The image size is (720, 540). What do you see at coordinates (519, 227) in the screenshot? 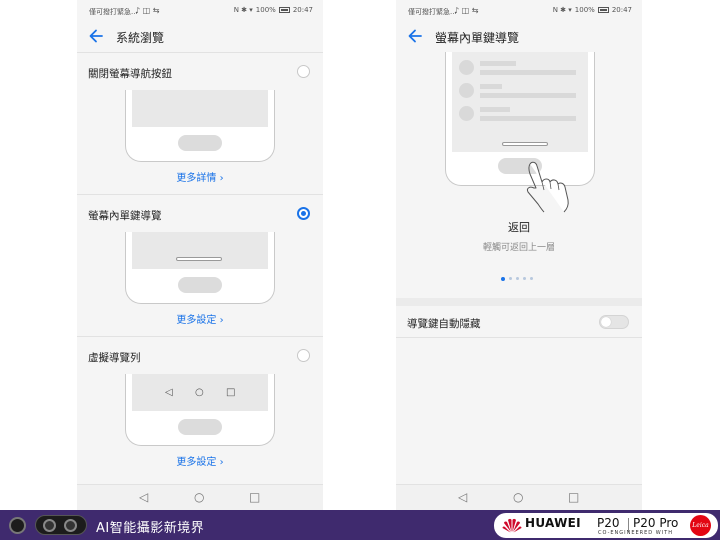
I see `gesture-title: 返回` at bounding box center [519, 227].